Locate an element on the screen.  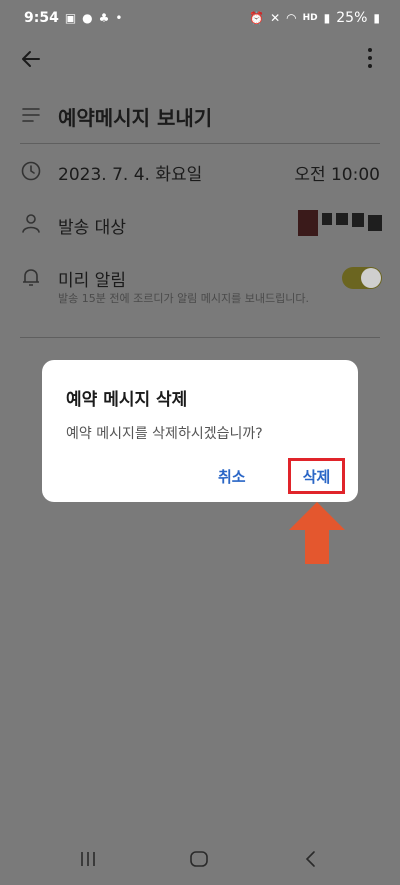
gallery-icon: ▣ is located at coordinates (70, 18).